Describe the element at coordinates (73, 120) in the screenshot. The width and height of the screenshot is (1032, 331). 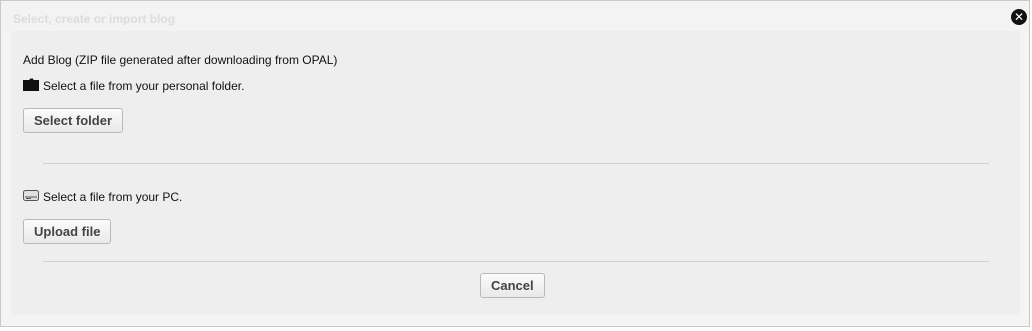
I see `select-folder-button: Select folder` at that location.